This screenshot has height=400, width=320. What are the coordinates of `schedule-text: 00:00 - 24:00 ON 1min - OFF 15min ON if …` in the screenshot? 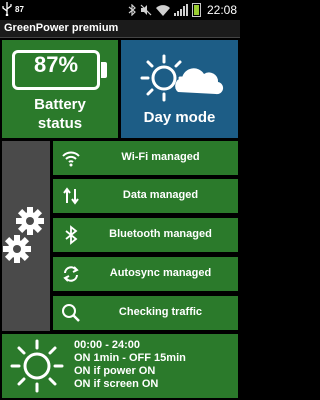 It's located at (130, 365).